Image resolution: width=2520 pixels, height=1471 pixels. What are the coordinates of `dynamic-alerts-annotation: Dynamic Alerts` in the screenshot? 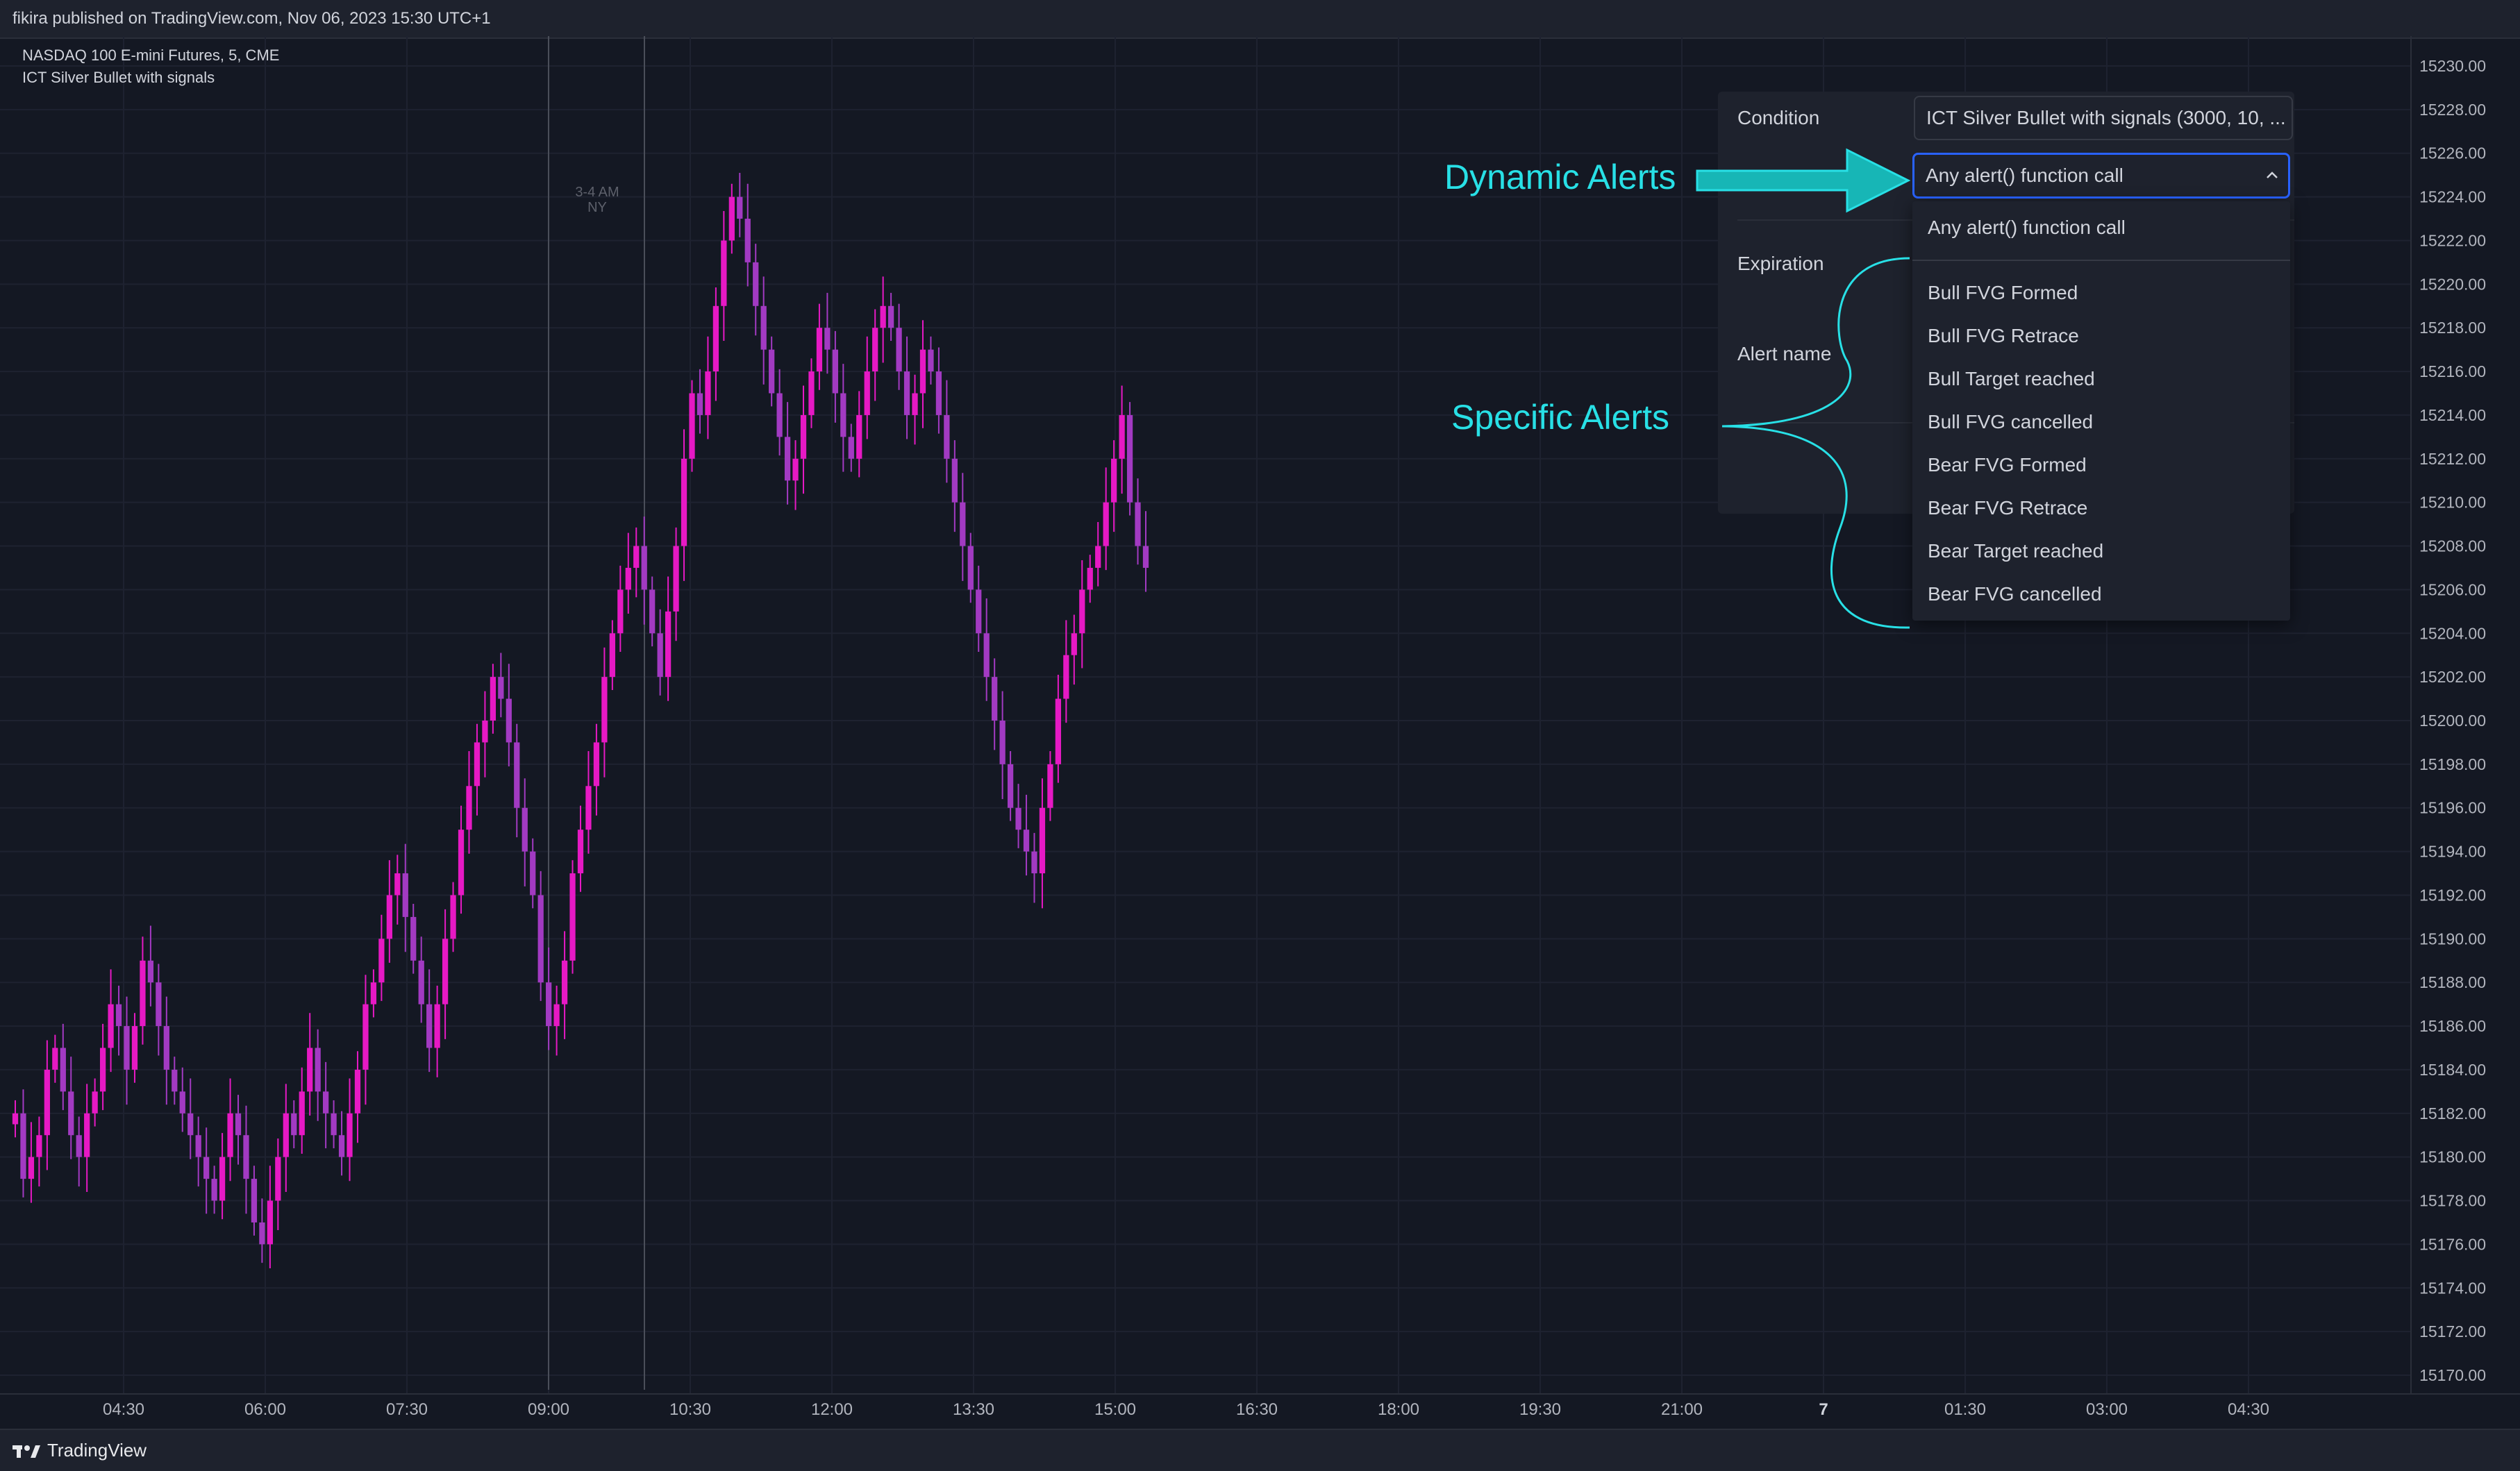 It's located at (1560, 177).